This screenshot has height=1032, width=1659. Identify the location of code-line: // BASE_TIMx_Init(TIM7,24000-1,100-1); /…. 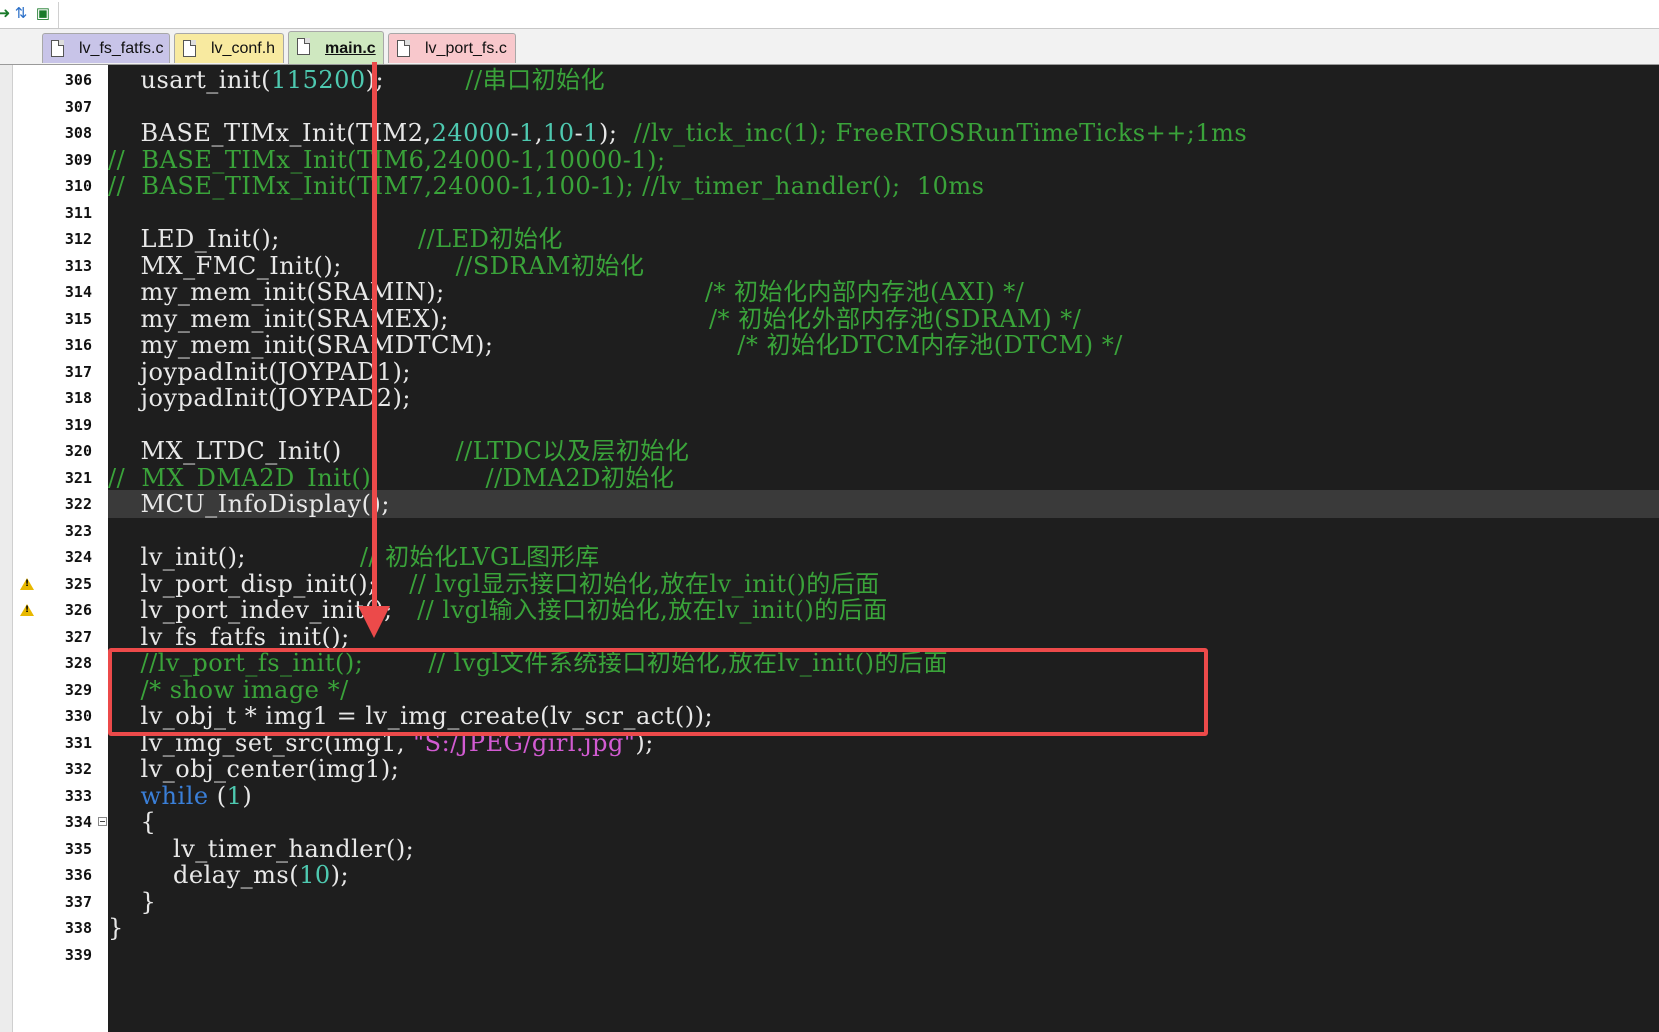
(546, 186).